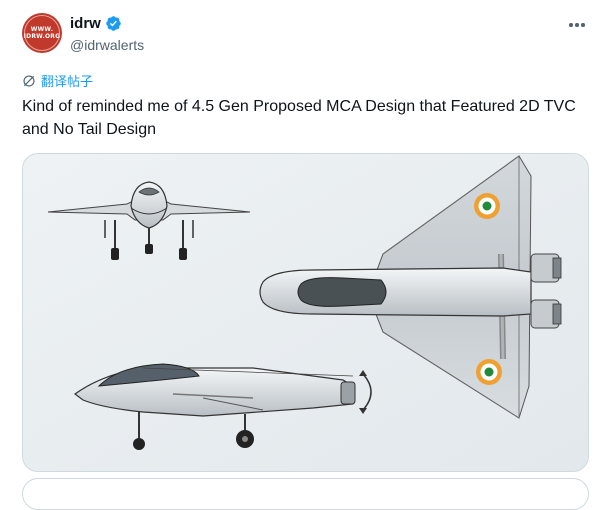 This screenshot has width=604, height=510. I want to click on author-display-name: idrw, so click(85, 23).